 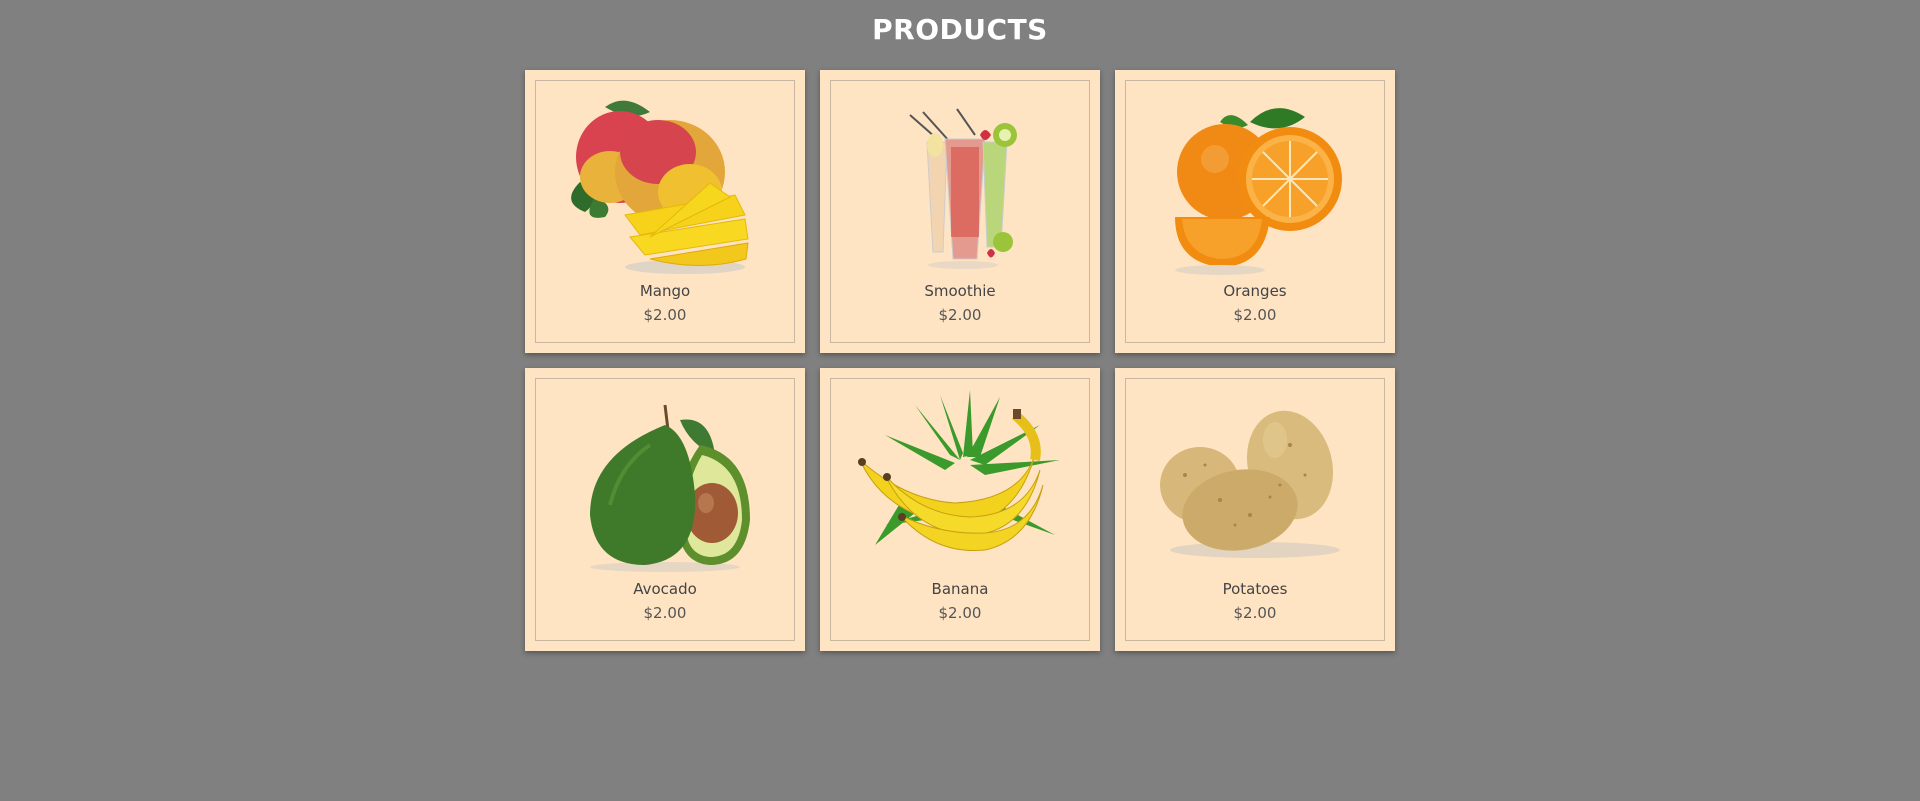 I want to click on product-card-smoothie: Smoothie $2.00, so click(x=960, y=211).